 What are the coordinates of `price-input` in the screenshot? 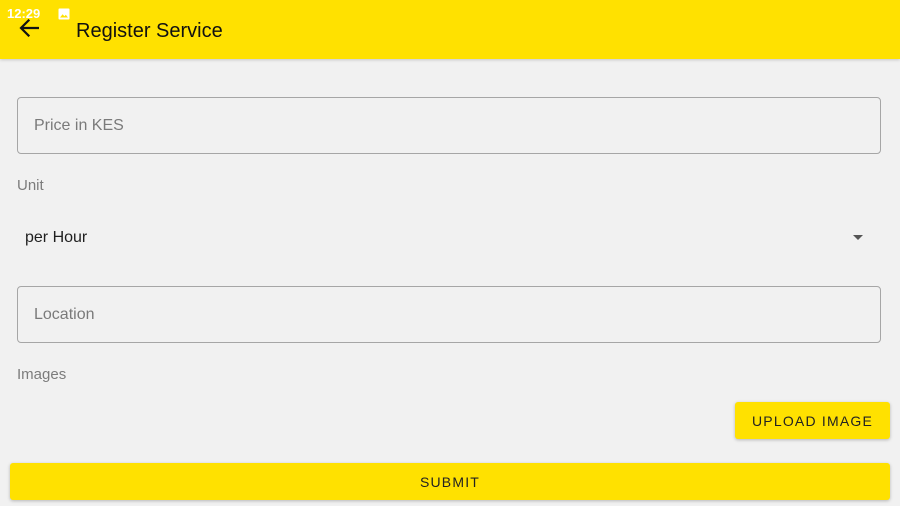 It's located at (449, 125).